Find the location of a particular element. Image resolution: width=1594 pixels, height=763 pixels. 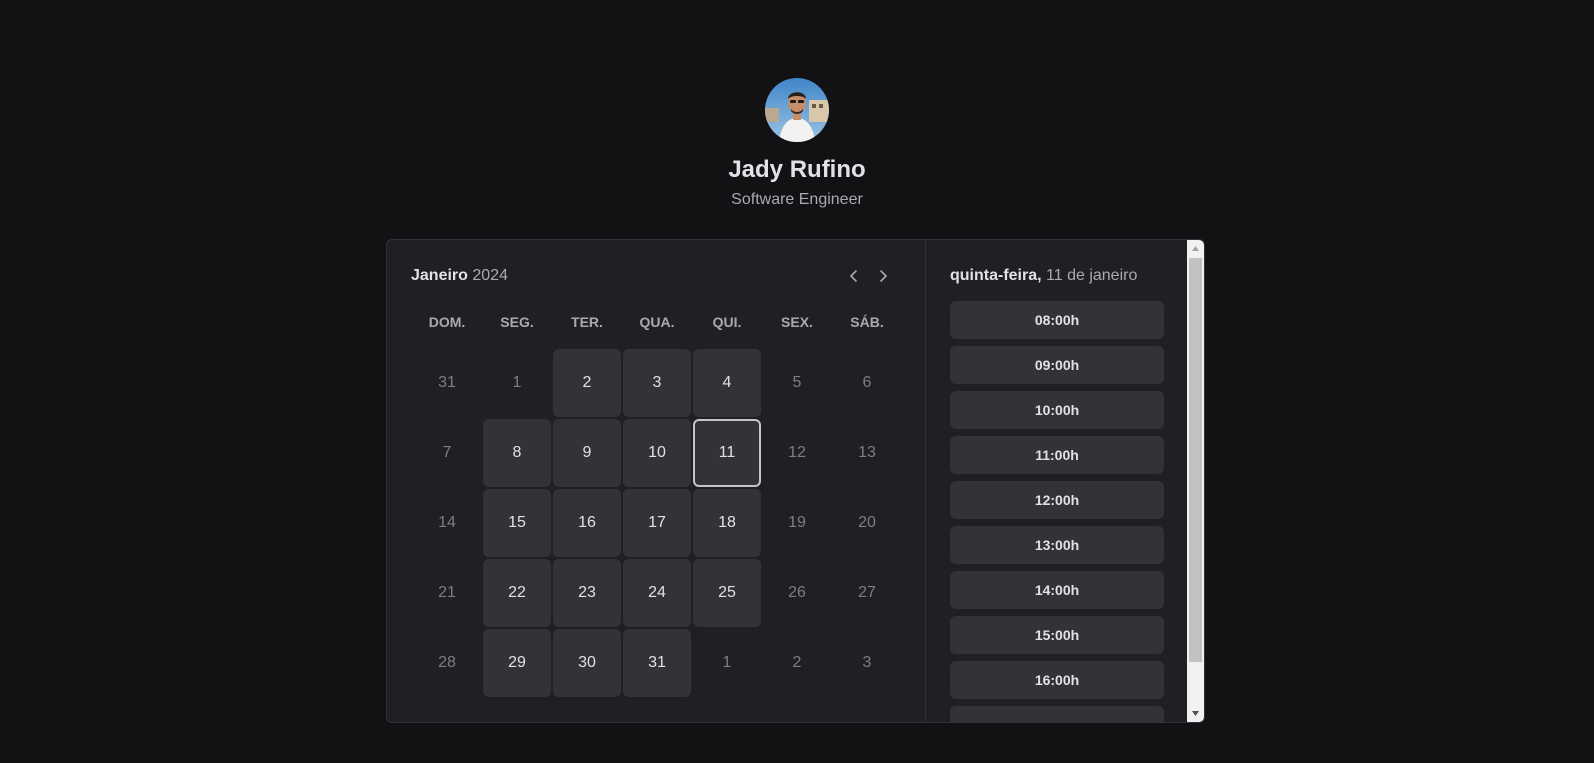

triangle-up-icon is located at coordinates (1195, 248).